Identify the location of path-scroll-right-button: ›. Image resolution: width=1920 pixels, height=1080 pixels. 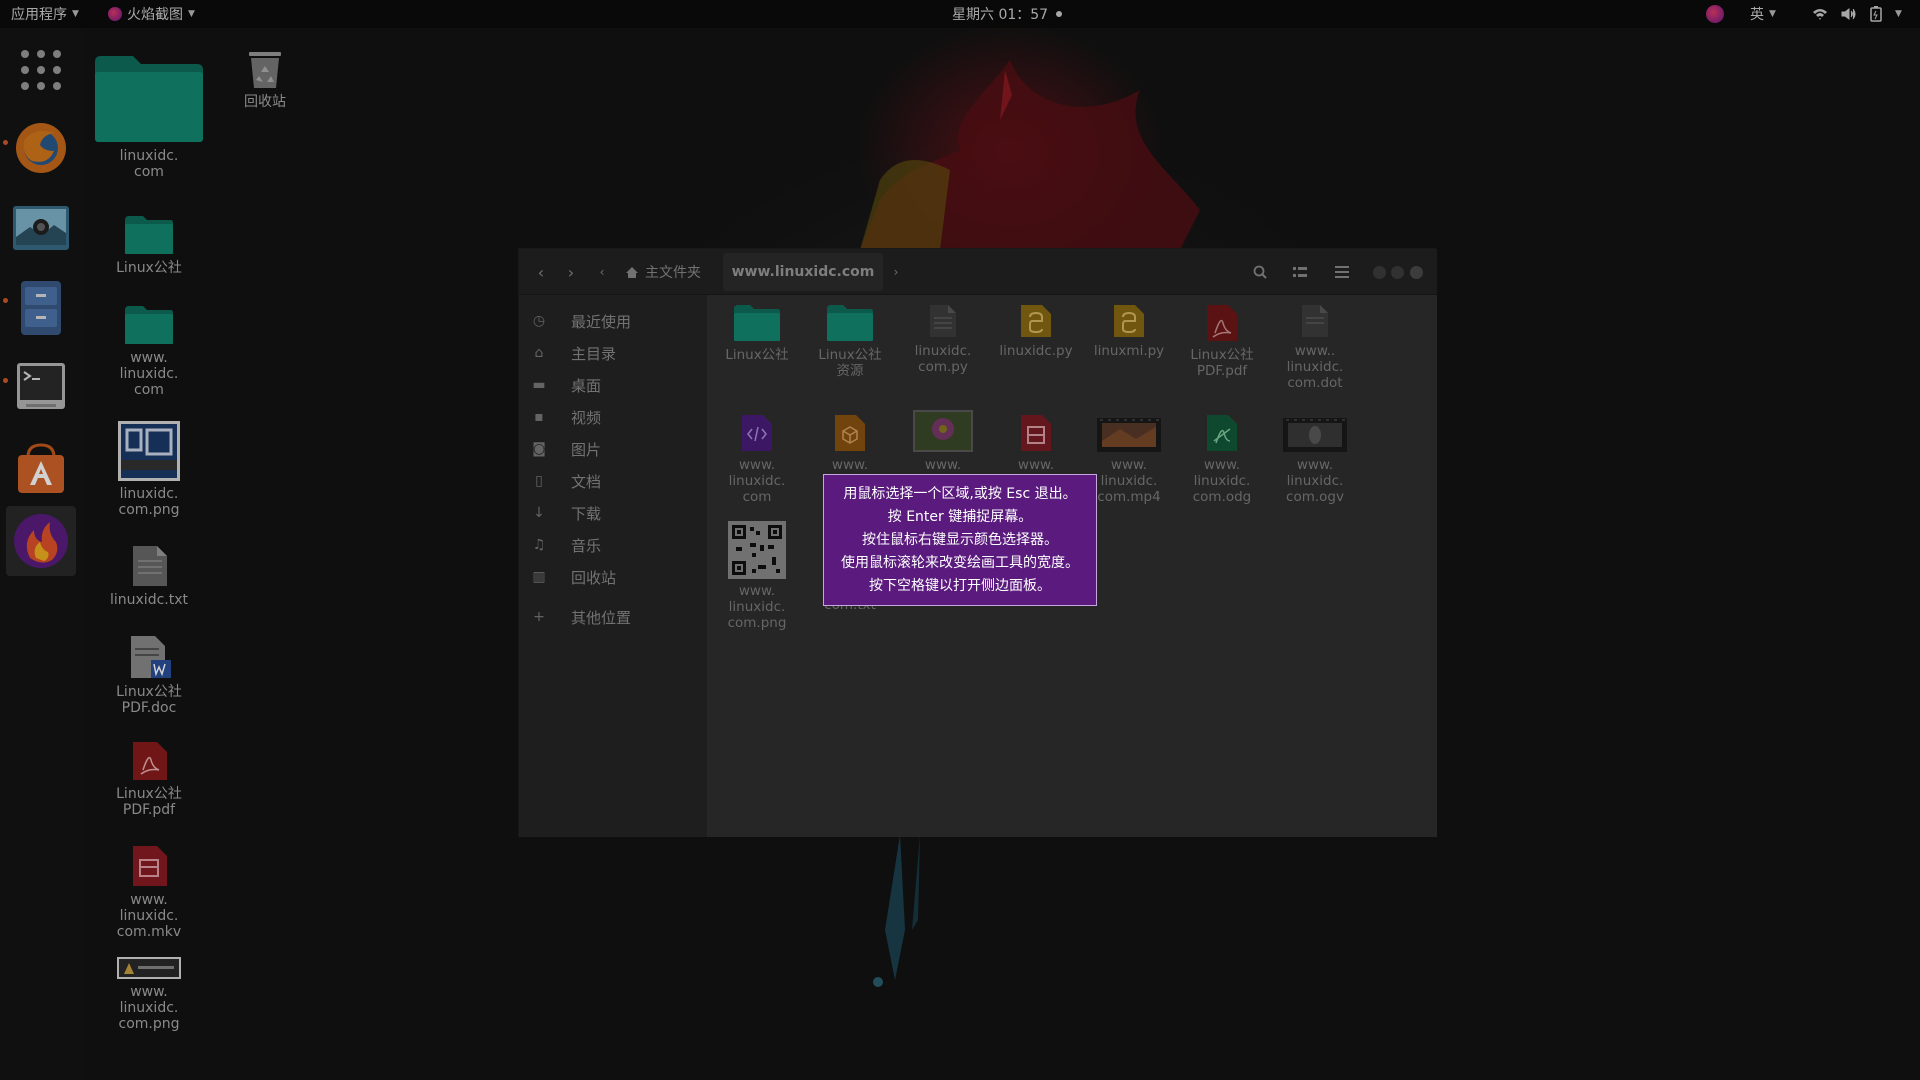
(896, 272).